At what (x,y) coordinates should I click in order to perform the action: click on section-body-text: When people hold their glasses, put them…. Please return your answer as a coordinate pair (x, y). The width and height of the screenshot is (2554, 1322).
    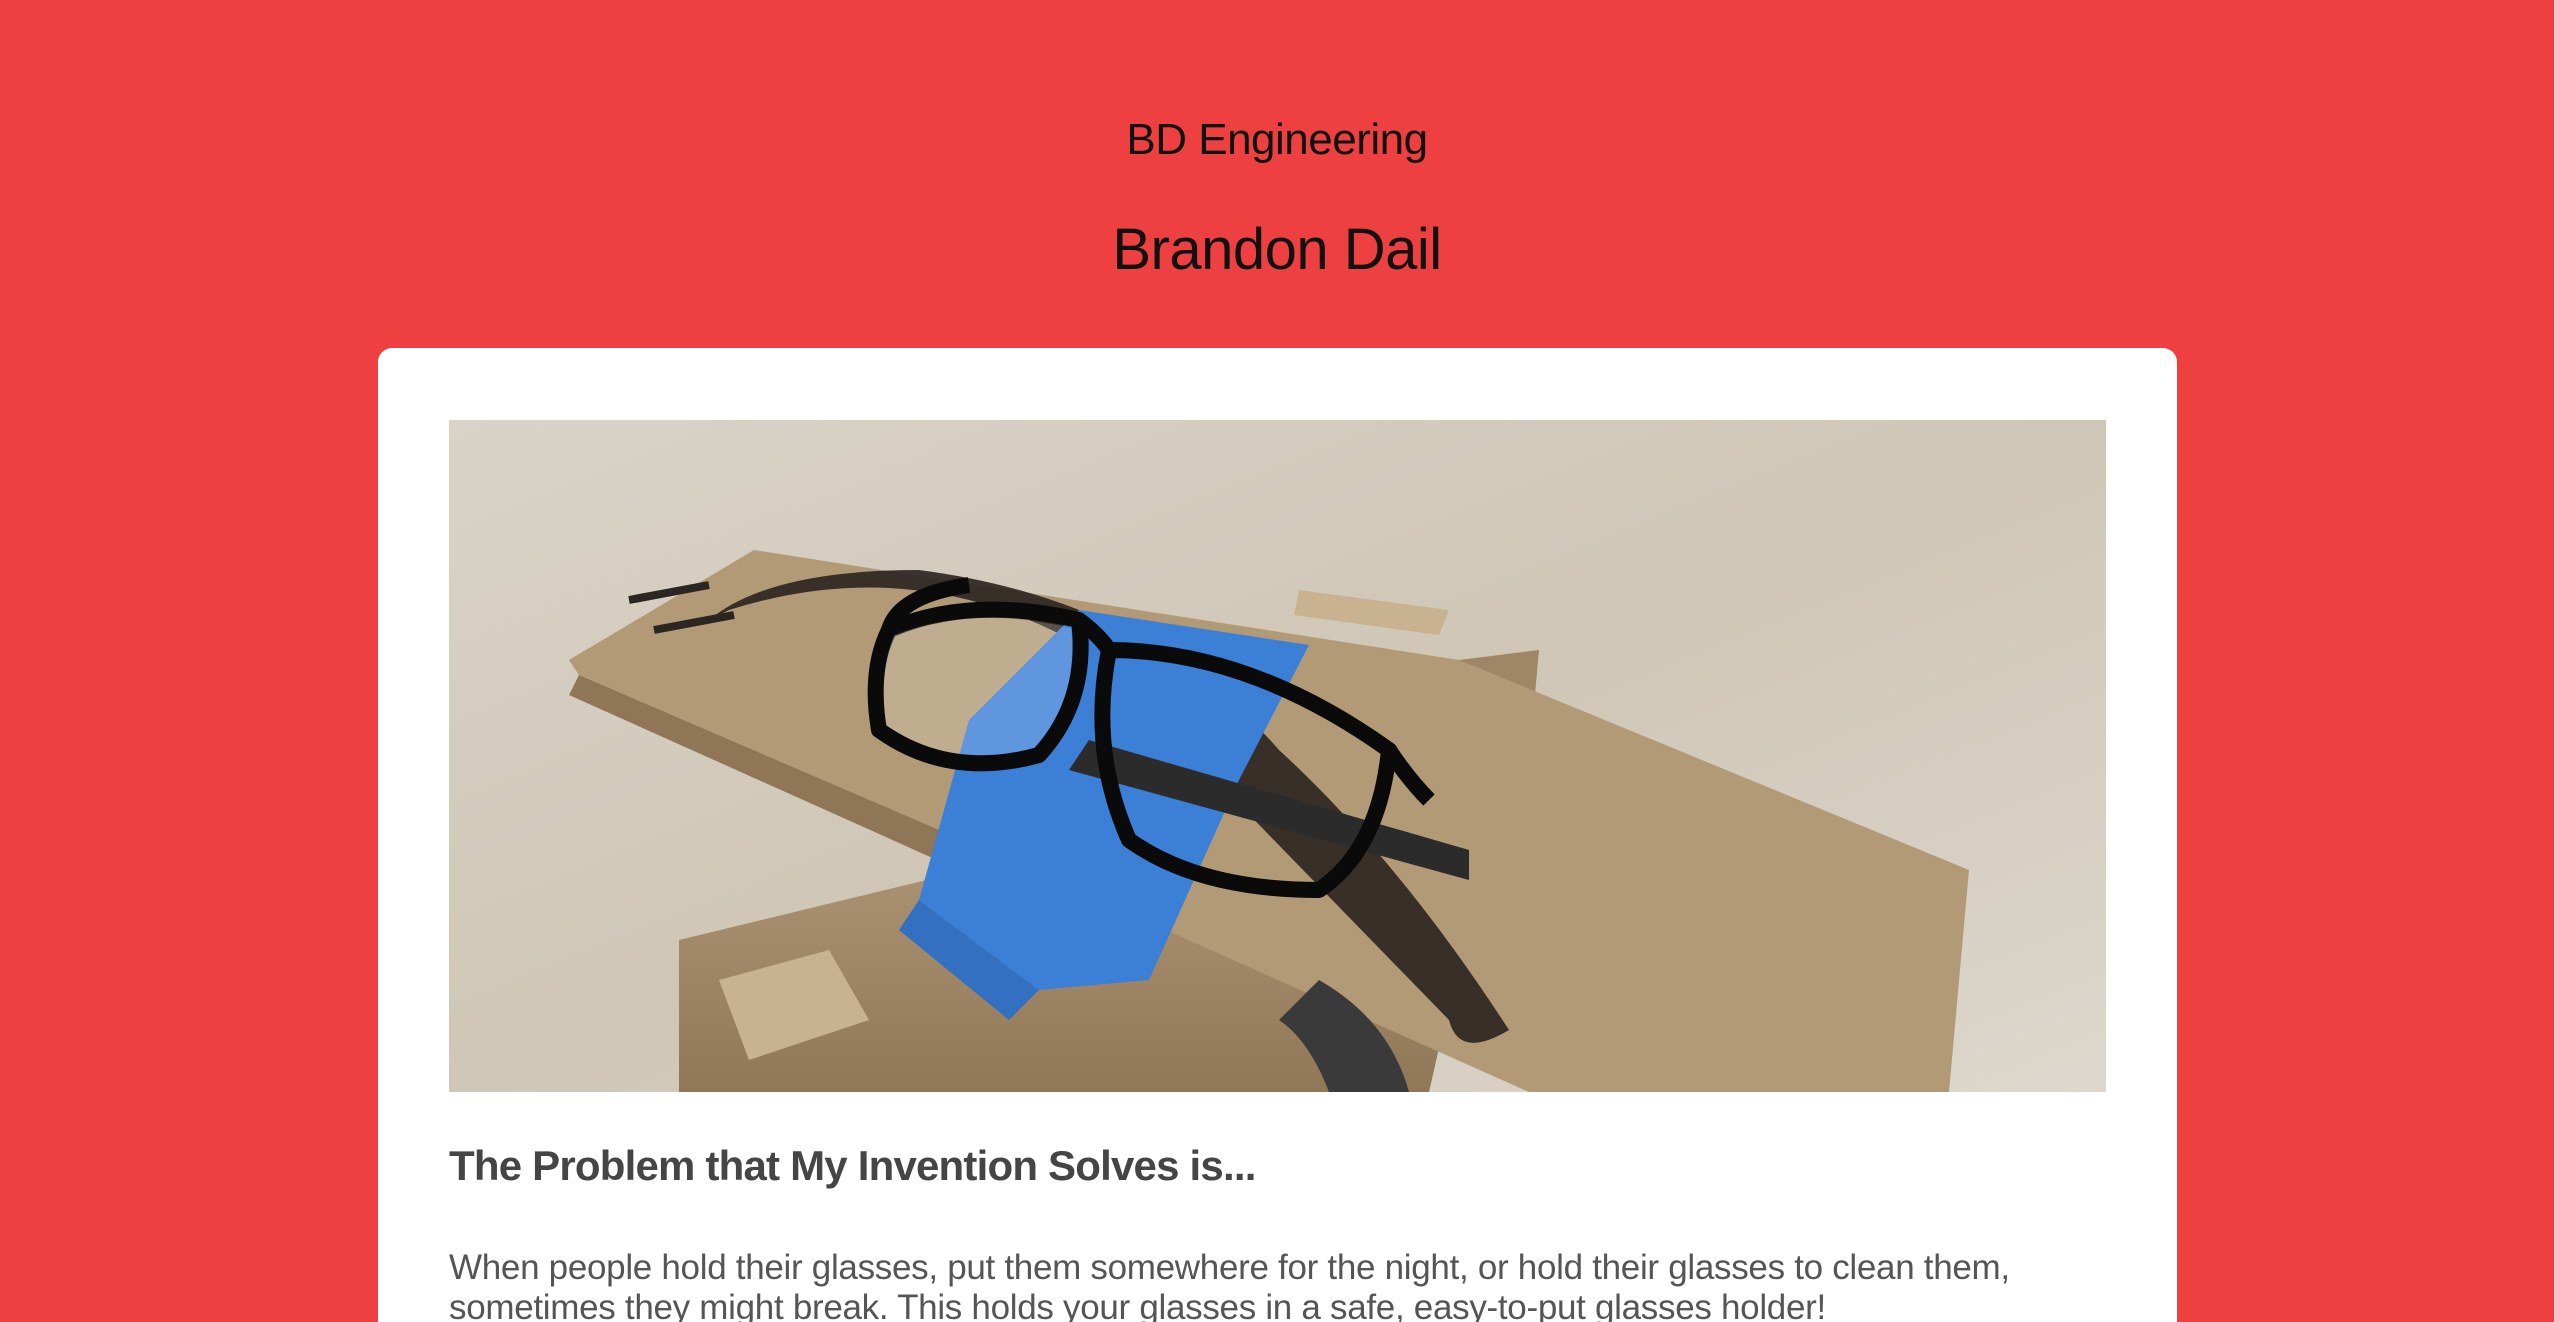
    Looking at the image, I should click on (1229, 1285).